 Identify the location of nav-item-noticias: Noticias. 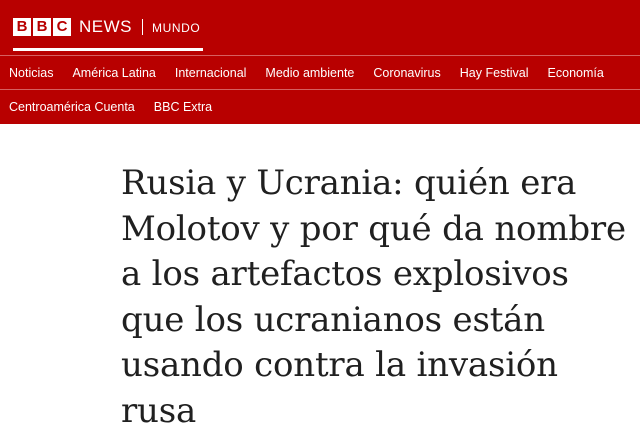
(31, 73).